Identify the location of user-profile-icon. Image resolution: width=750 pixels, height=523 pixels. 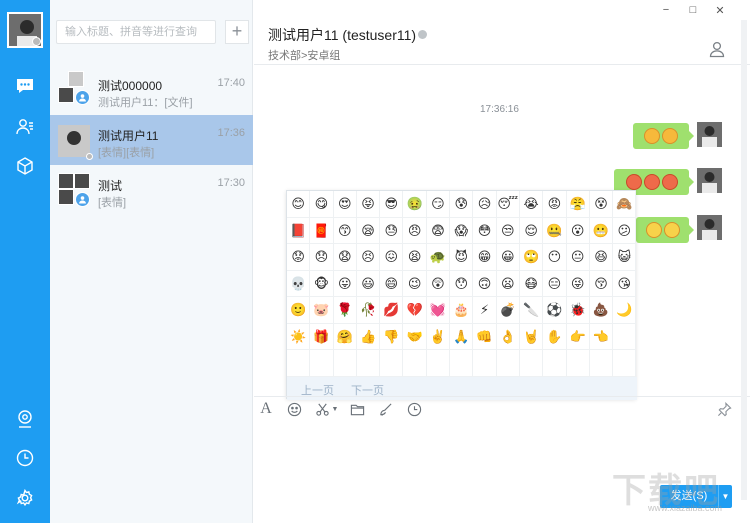
(717, 49).